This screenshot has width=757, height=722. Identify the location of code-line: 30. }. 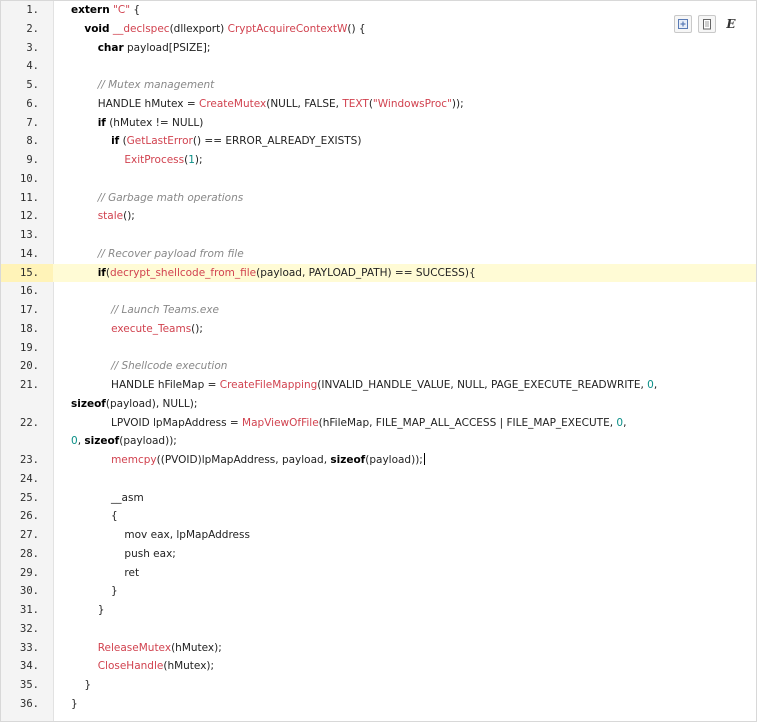
(378, 591).